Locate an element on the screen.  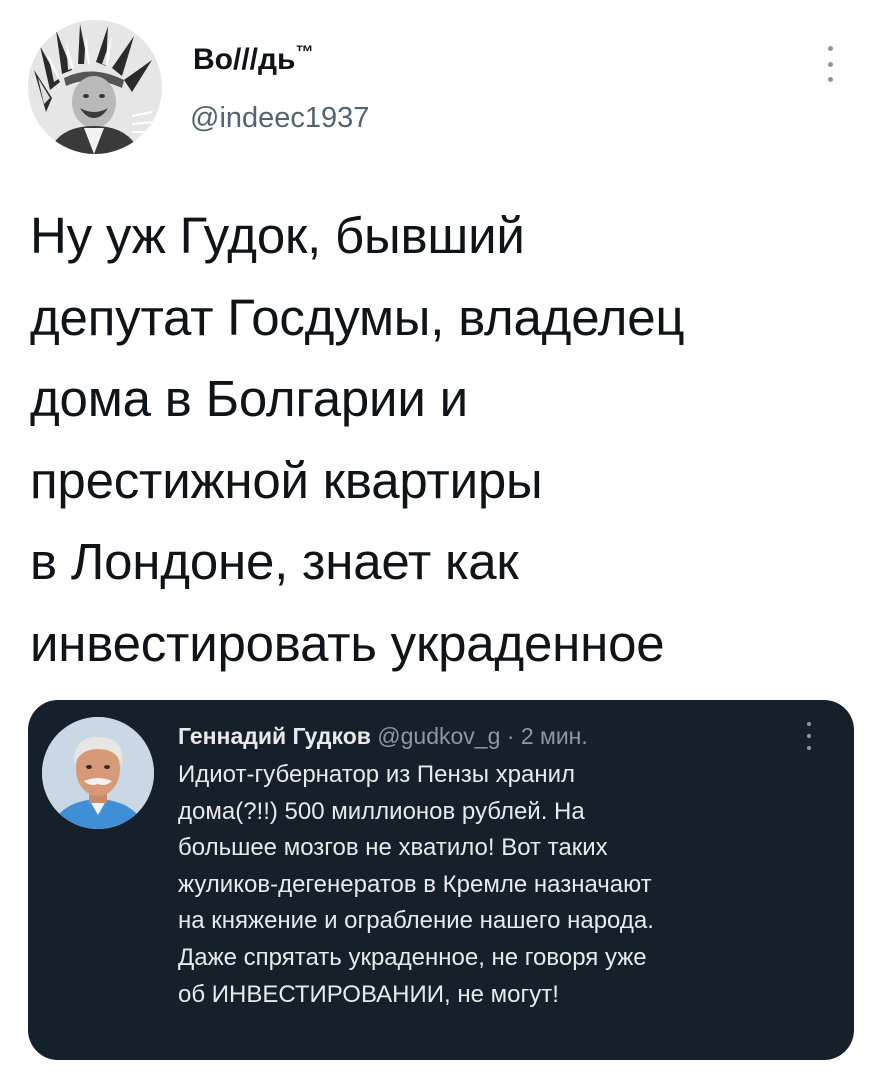
author-avatar is located at coordinates (95, 87).